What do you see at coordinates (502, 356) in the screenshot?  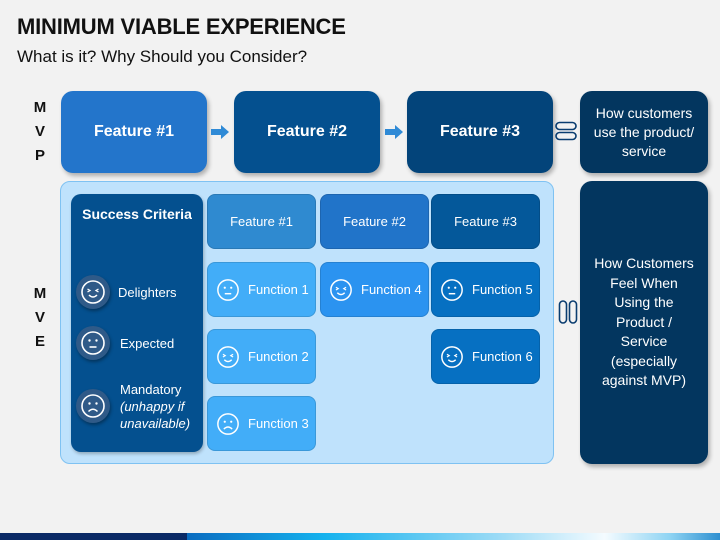 I see `function-label: Function 6` at bounding box center [502, 356].